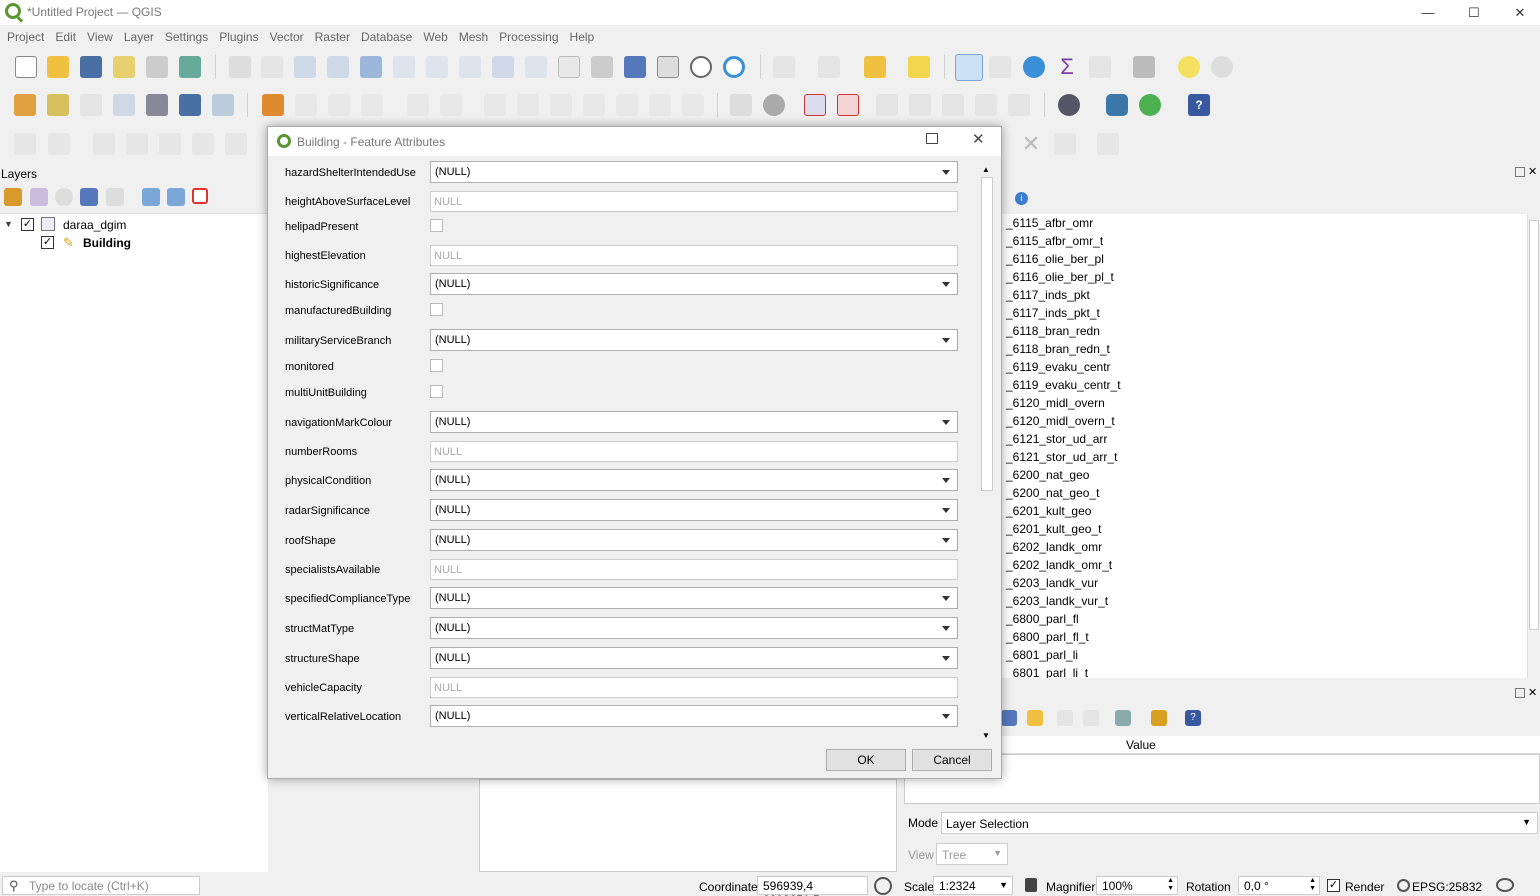 The width and height of the screenshot is (1540, 896). Describe the element at coordinates (1137, 885) in the screenshot. I see `magnifier-spinbox: 100% ▲ ▼` at that location.